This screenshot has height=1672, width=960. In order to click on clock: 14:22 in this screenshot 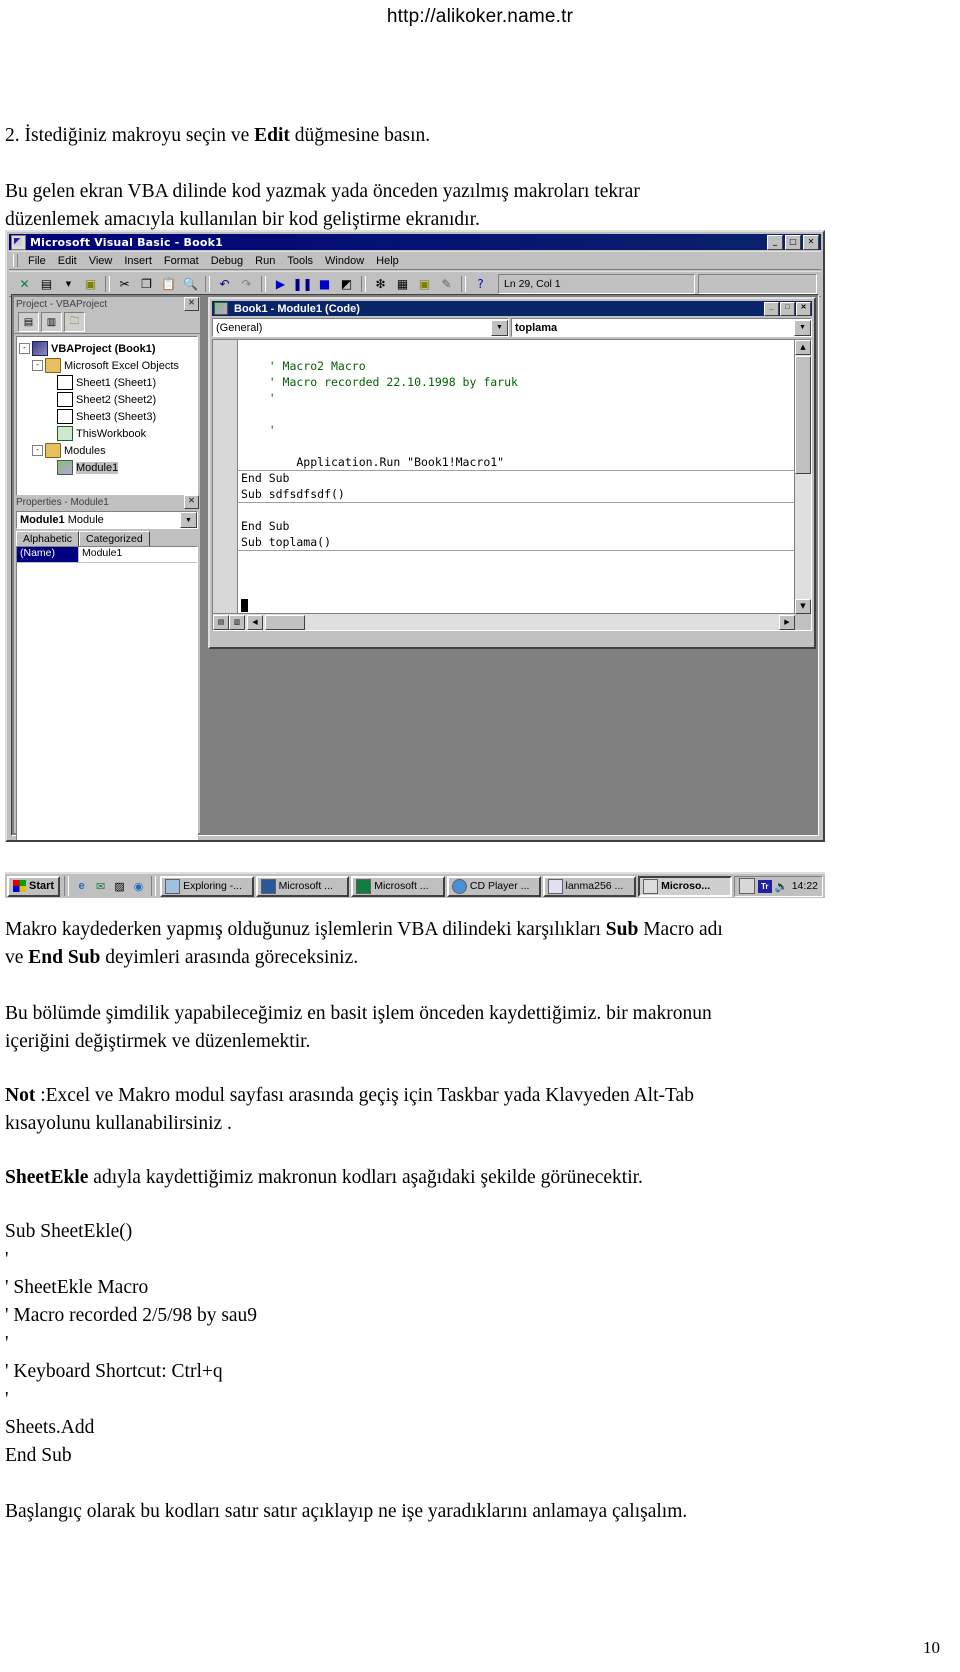, I will do `click(805, 886)`.